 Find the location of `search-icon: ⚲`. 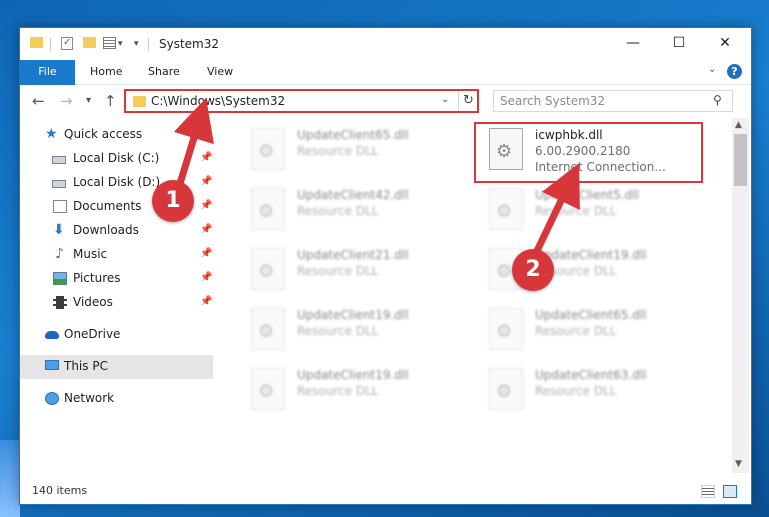

search-icon: ⚲ is located at coordinates (717, 100).